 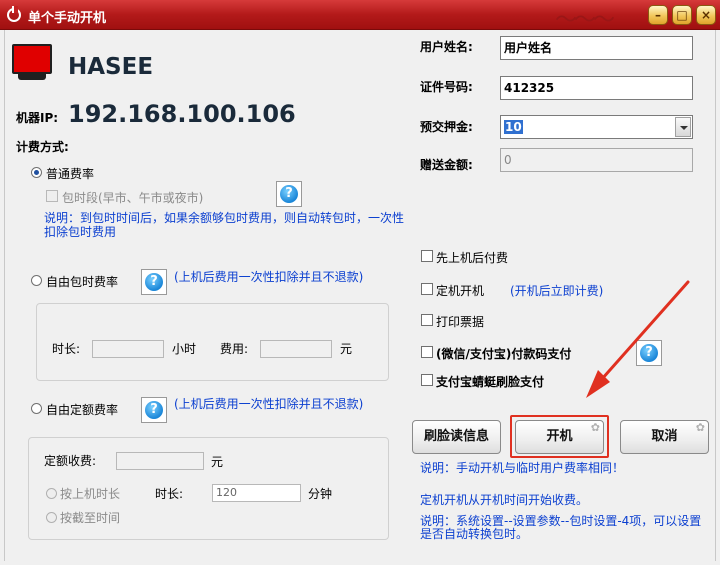 I want to click on normal-rate-radio, so click(x=36, y=172).